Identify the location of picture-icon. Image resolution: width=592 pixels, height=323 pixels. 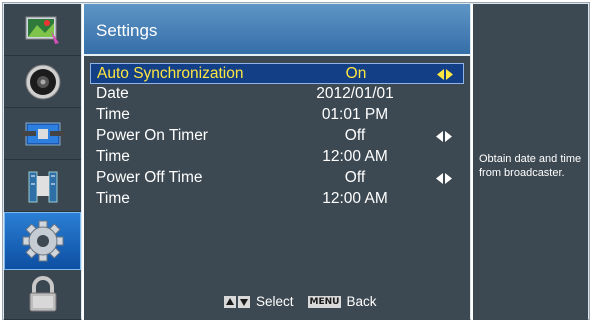
(42, 30).